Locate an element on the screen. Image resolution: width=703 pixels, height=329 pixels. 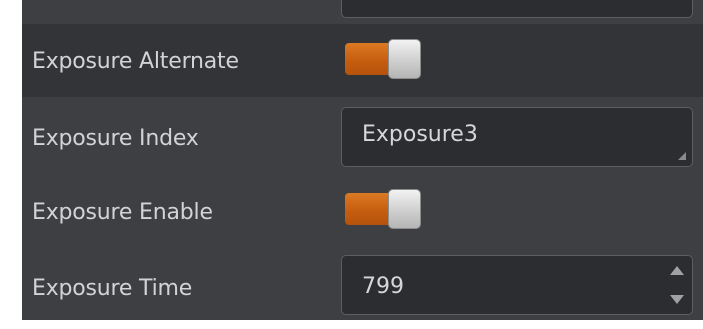
previous-property-field is located at coordinates (517, 9).